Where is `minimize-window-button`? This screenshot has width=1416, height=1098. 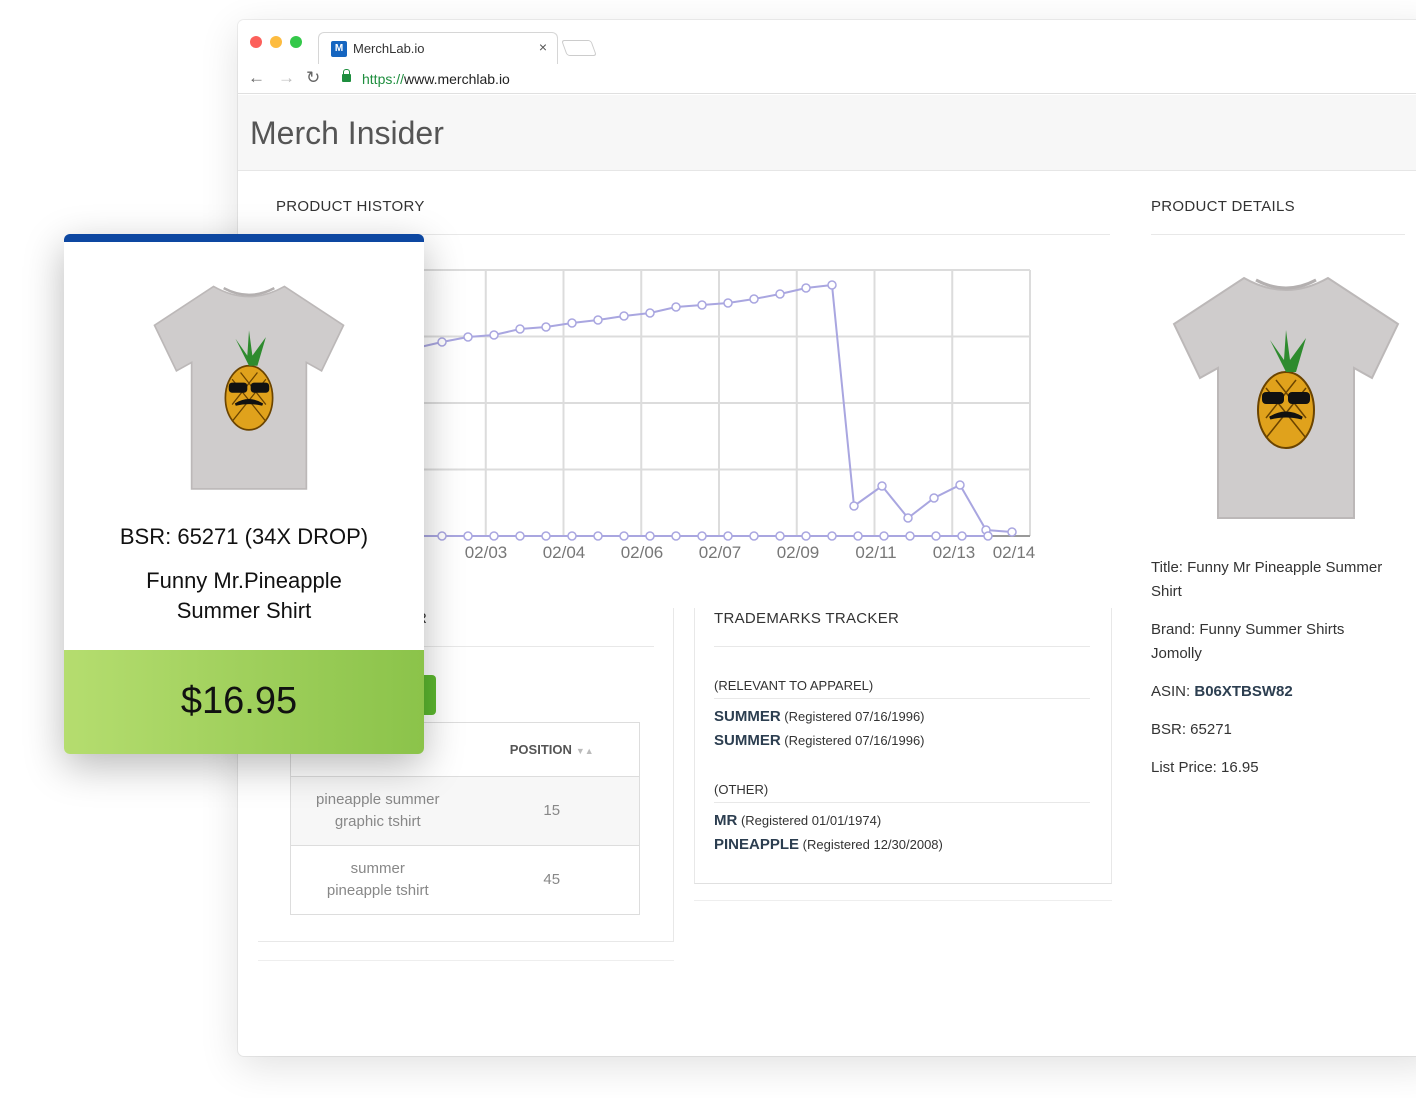
minimize-window-button is located at coordinates (276, 42).